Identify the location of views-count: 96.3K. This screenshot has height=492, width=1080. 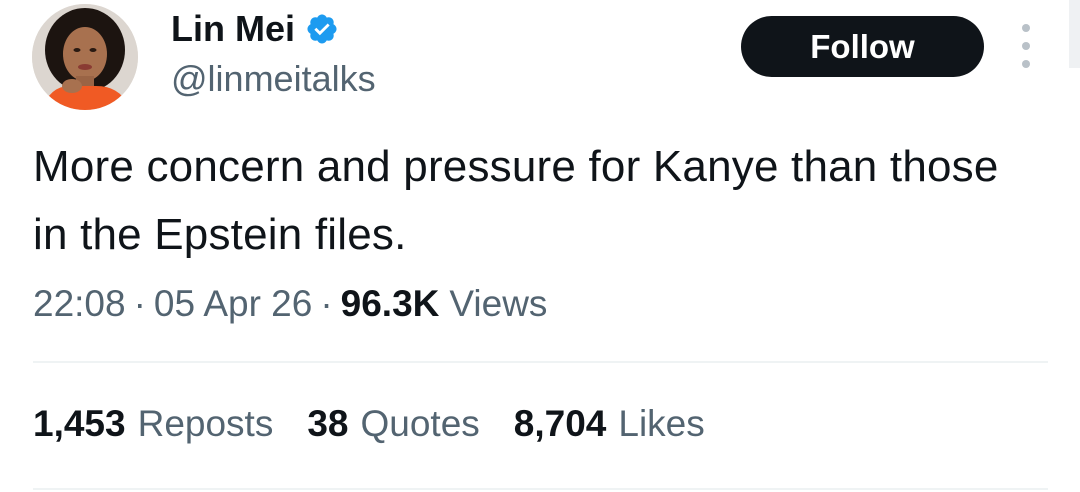
(390, 303).